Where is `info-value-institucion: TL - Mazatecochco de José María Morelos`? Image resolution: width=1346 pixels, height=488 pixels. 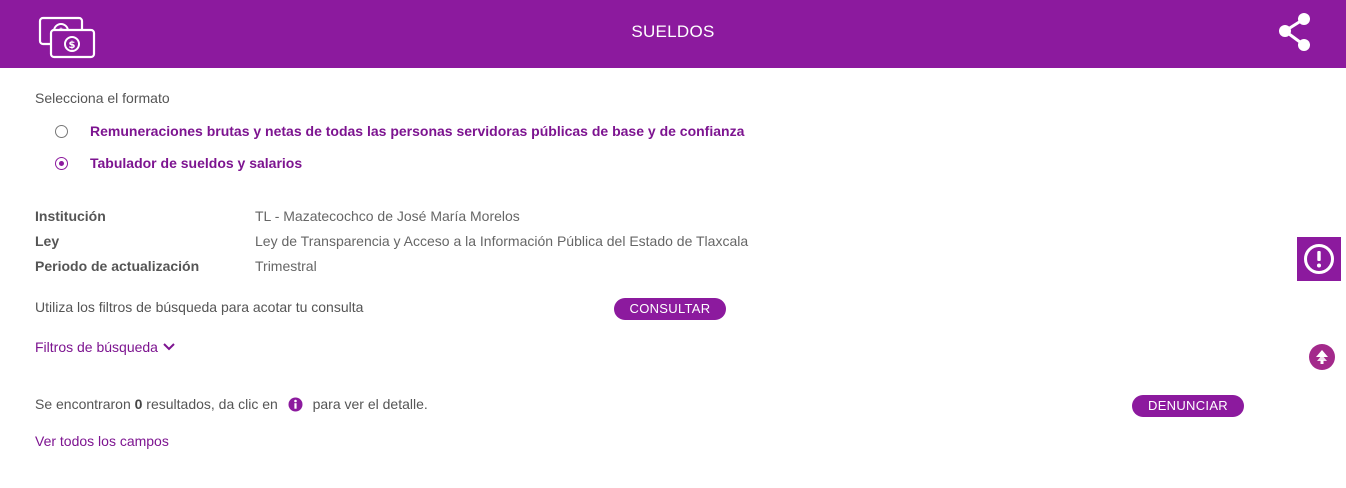 info-value-institucion: TL - Mazatecochco de José María Morelos is located at coordinates (387, 216).